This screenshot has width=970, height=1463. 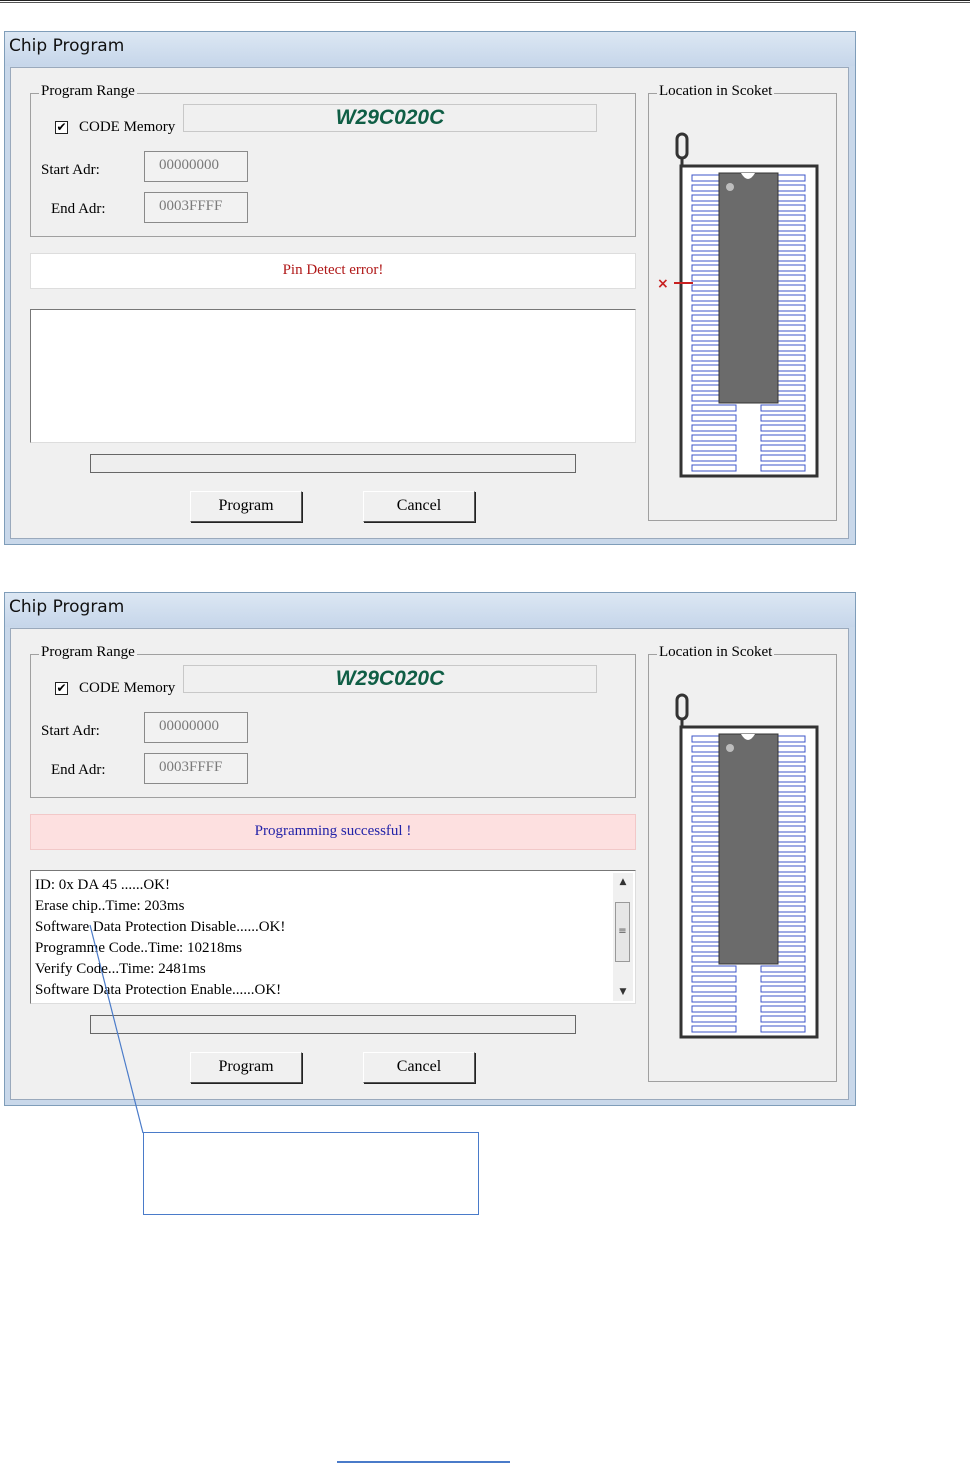 What do you see at coordinates (622, 932) in the screenshot?
I see `scroll-thumb: ≡` at bounding box center [622, 932].